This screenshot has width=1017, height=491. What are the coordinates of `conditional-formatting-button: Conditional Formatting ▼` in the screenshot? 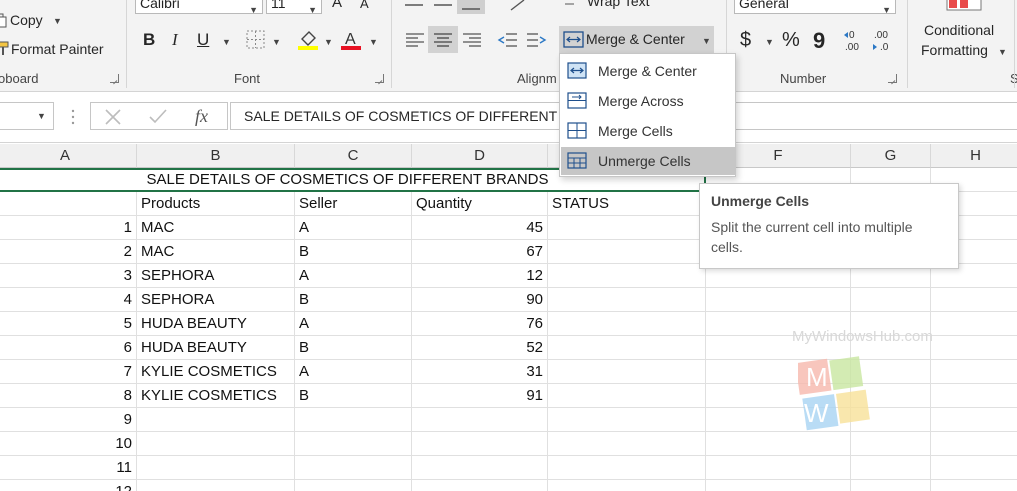 It's located at (966, 41).